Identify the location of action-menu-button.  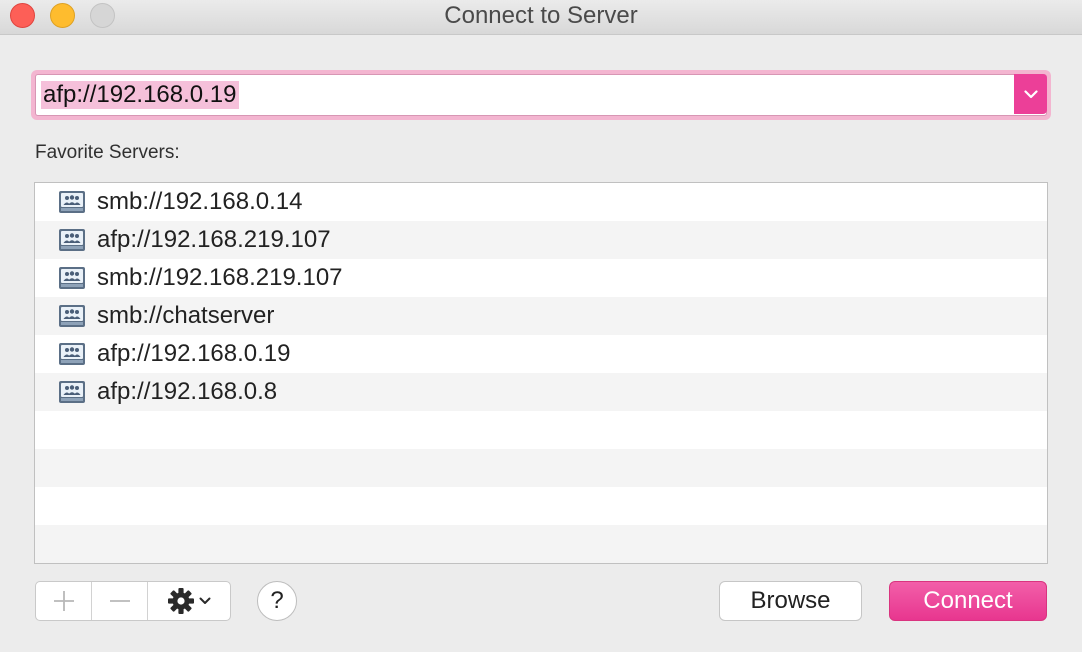
(189, 601).